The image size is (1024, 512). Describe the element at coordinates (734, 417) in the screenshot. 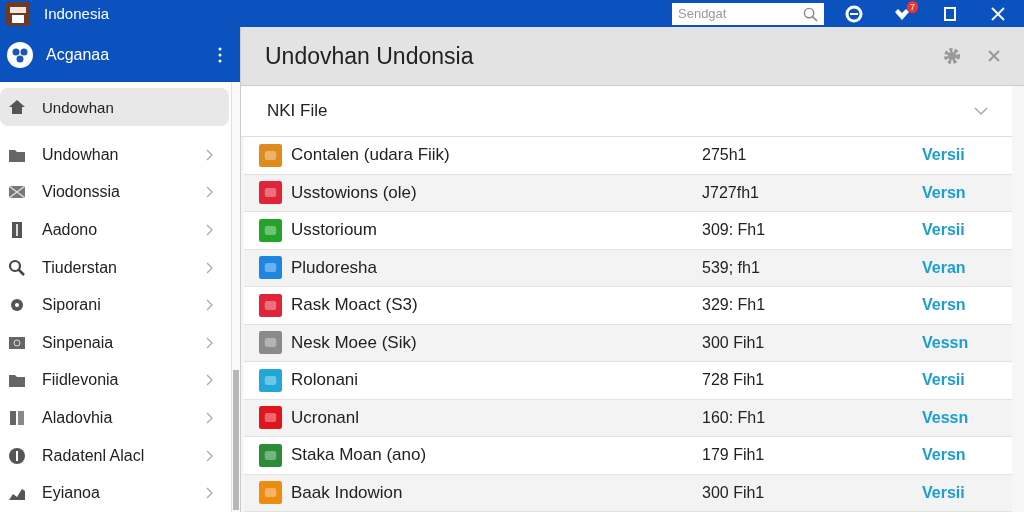

I see `file-size: 160: Fh1` at that location.